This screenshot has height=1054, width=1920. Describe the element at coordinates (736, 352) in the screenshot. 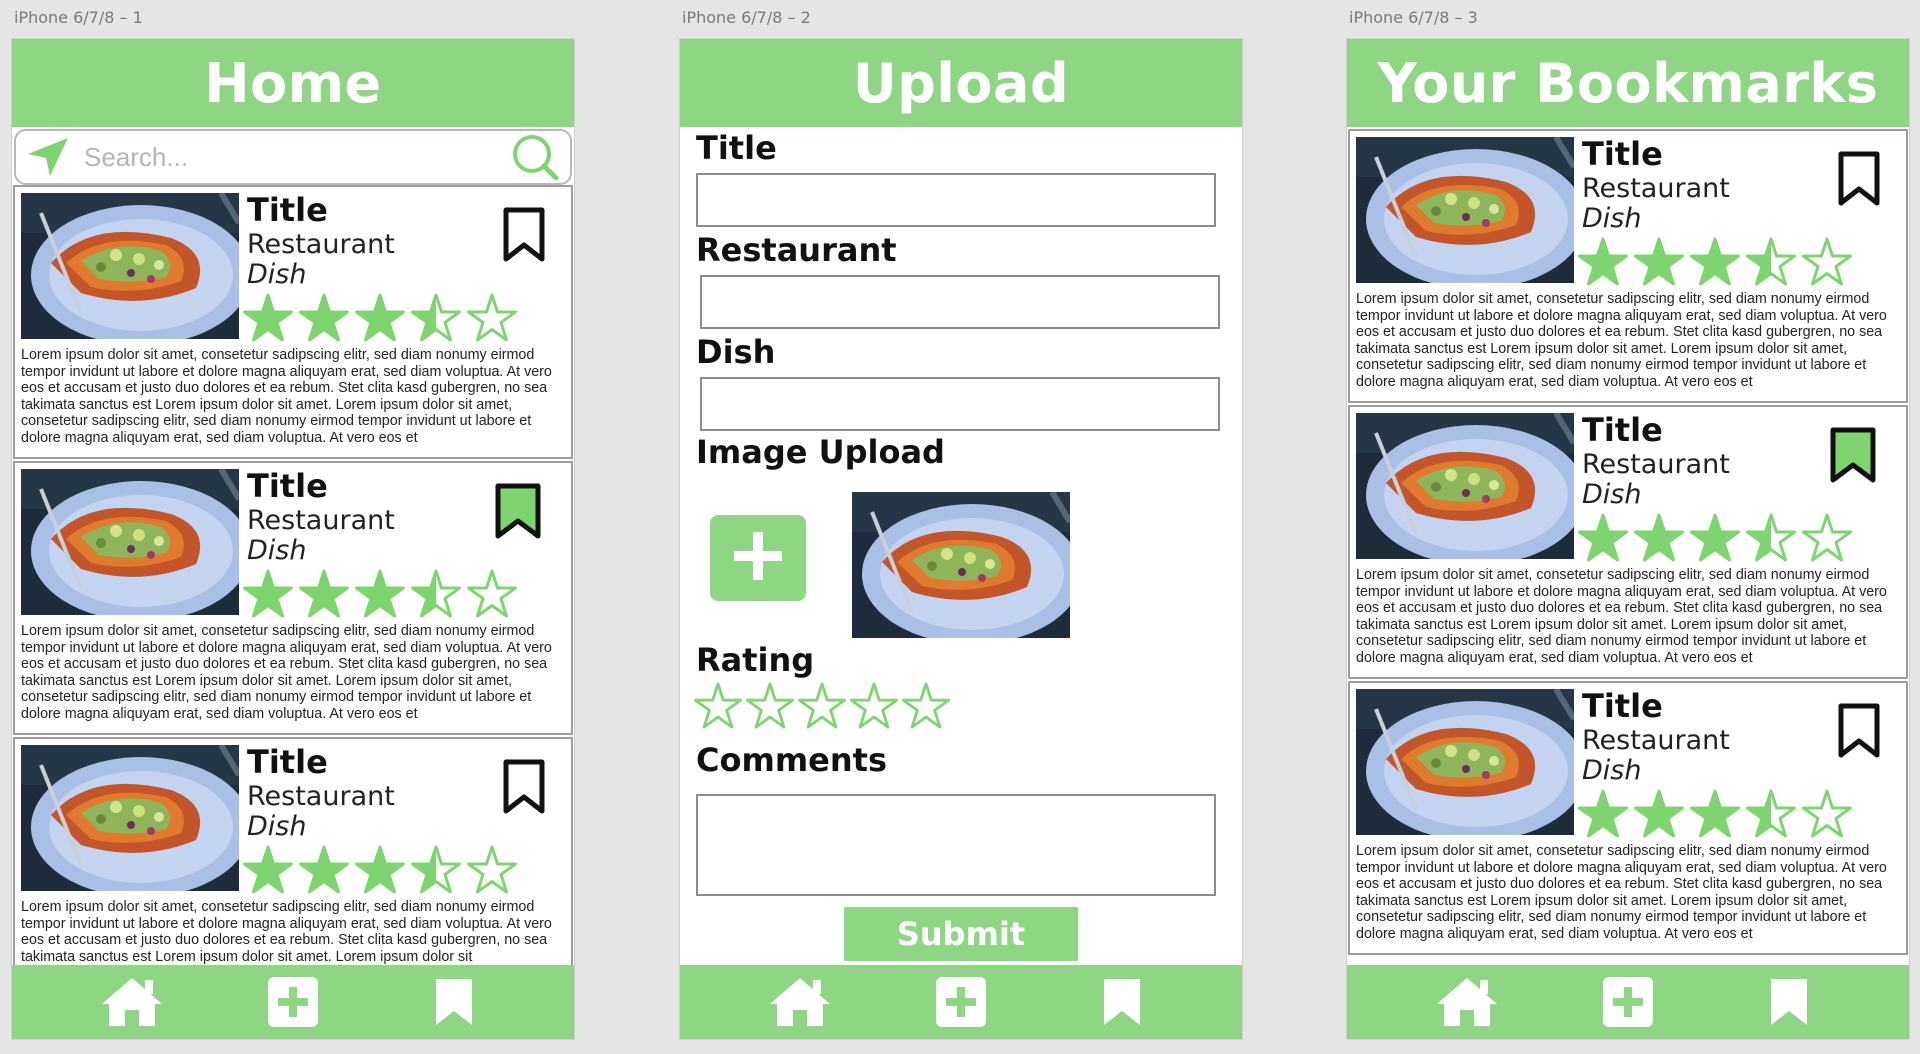

I see `dish-label: Dish` at that location.